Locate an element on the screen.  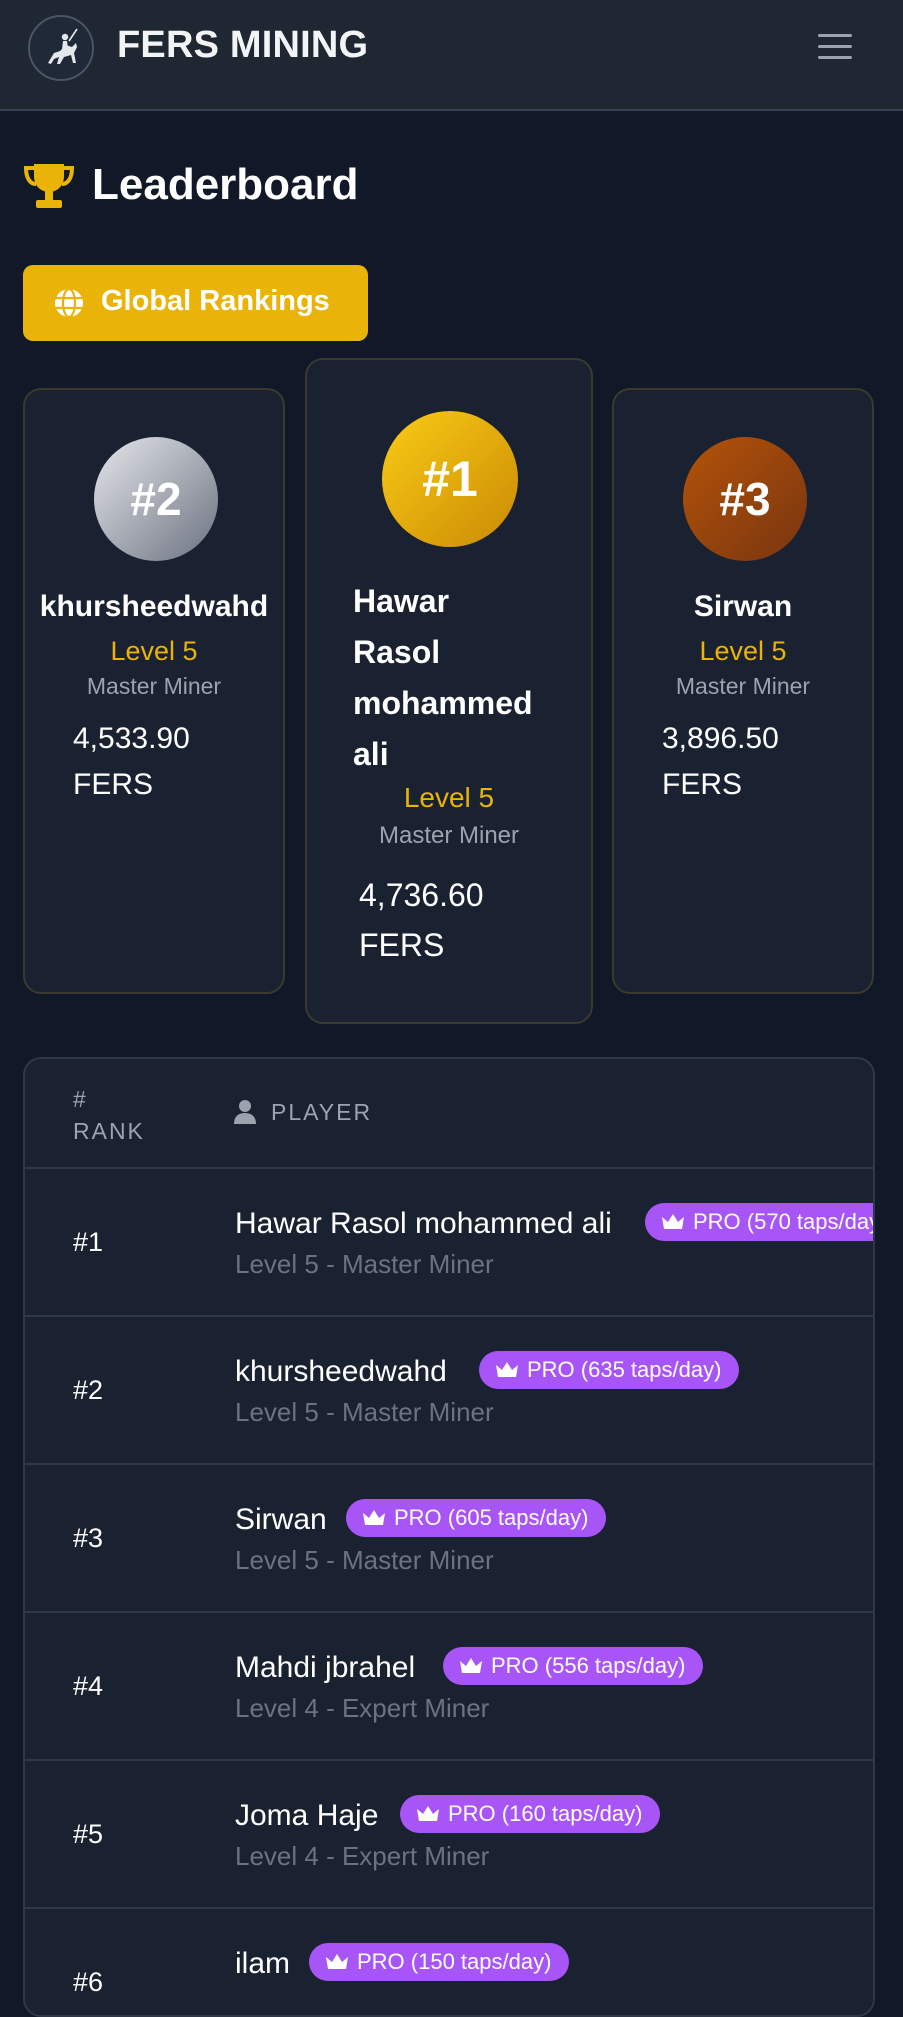
row-player-name: Joma Haje is located at coordinates (307, 1815).